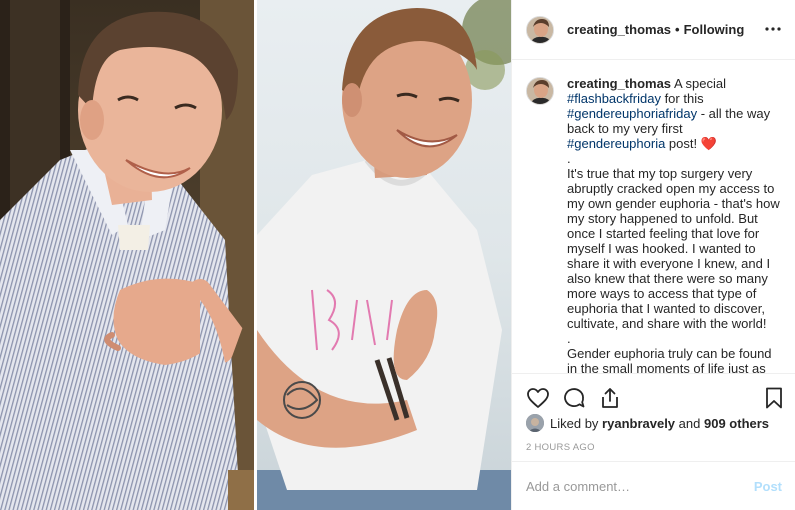 This screenshot has height=510, width=795. Describe the element at coordinates (632, 113) in the screenshot. I see `hashtag-gendereuphoriafriday: #gendereuphoriafriday` at that location.